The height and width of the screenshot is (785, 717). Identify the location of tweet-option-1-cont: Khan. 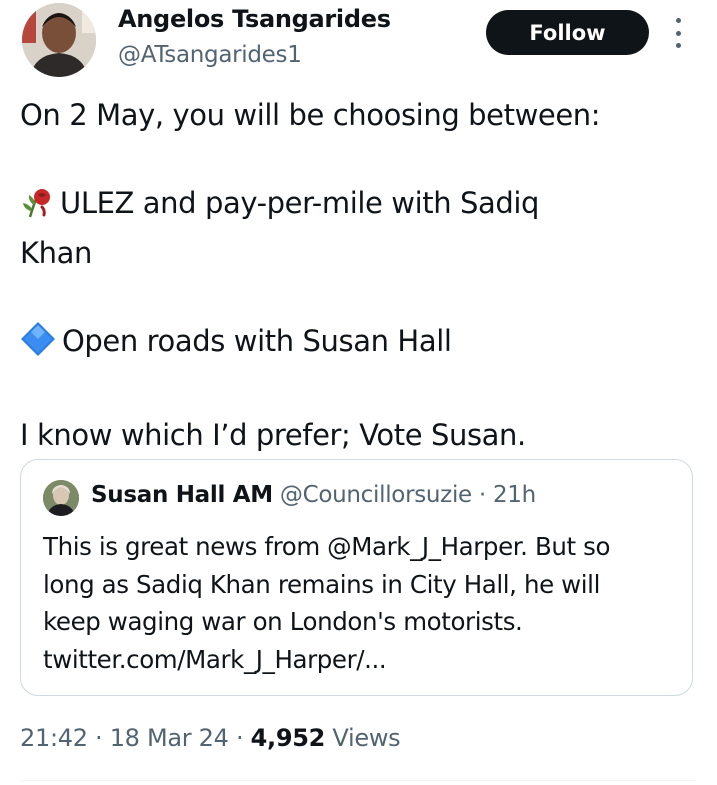
(56, 253).